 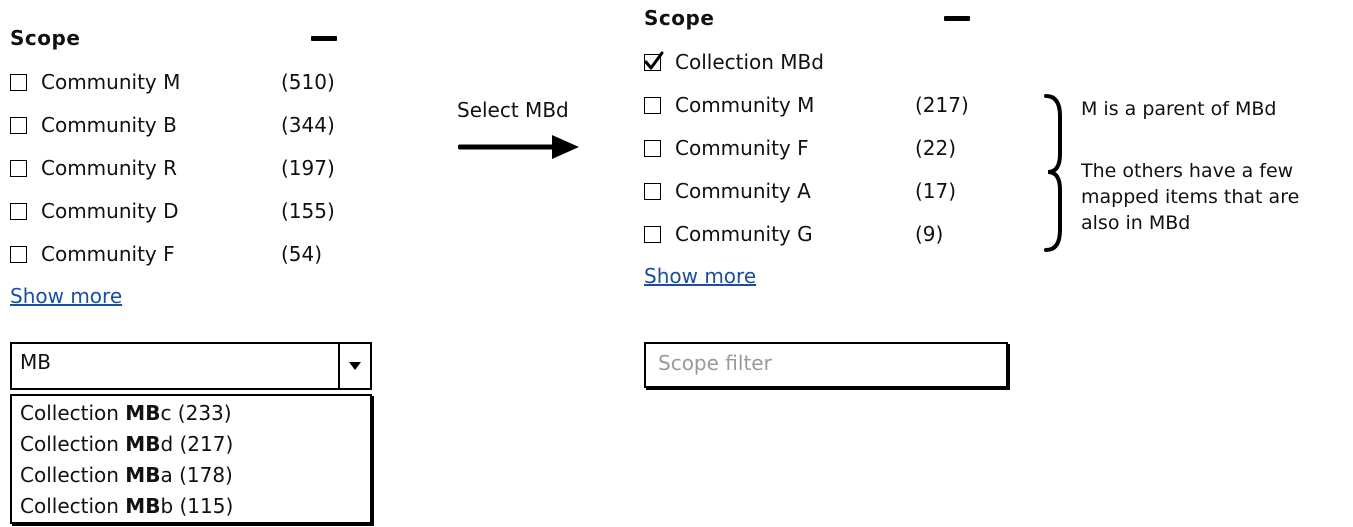 What do you see at coordinates (700, 276) in the screenshot?
I see `right-show-more-link: Show more` at bounding box center [700, 276].